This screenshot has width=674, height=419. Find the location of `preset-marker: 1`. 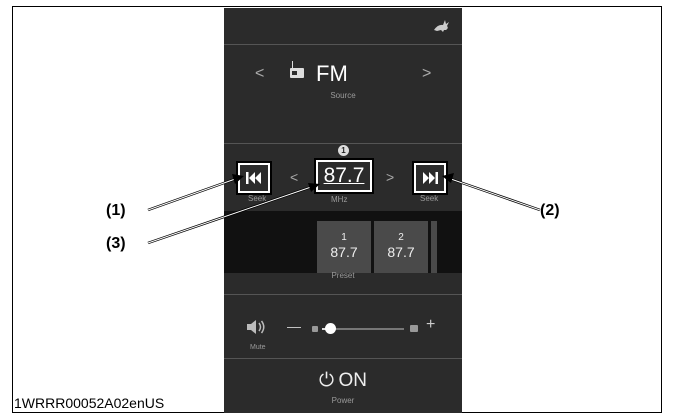

preset-marker: 1 is located at coordinates (343, 150).